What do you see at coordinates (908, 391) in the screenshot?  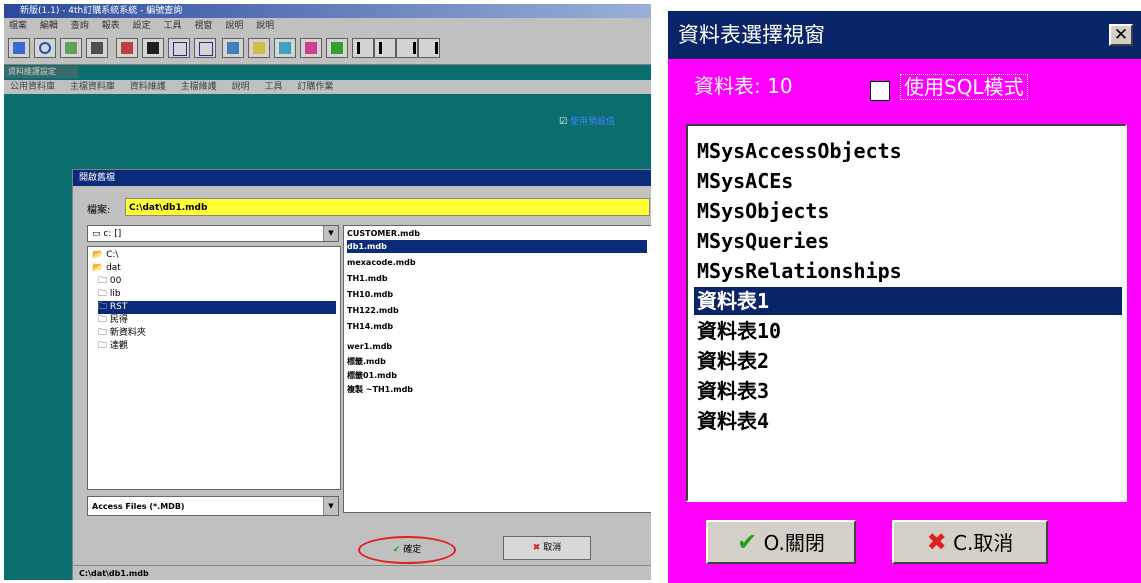 I see `list-item: 資料表3` at bounding box center [908, 391].